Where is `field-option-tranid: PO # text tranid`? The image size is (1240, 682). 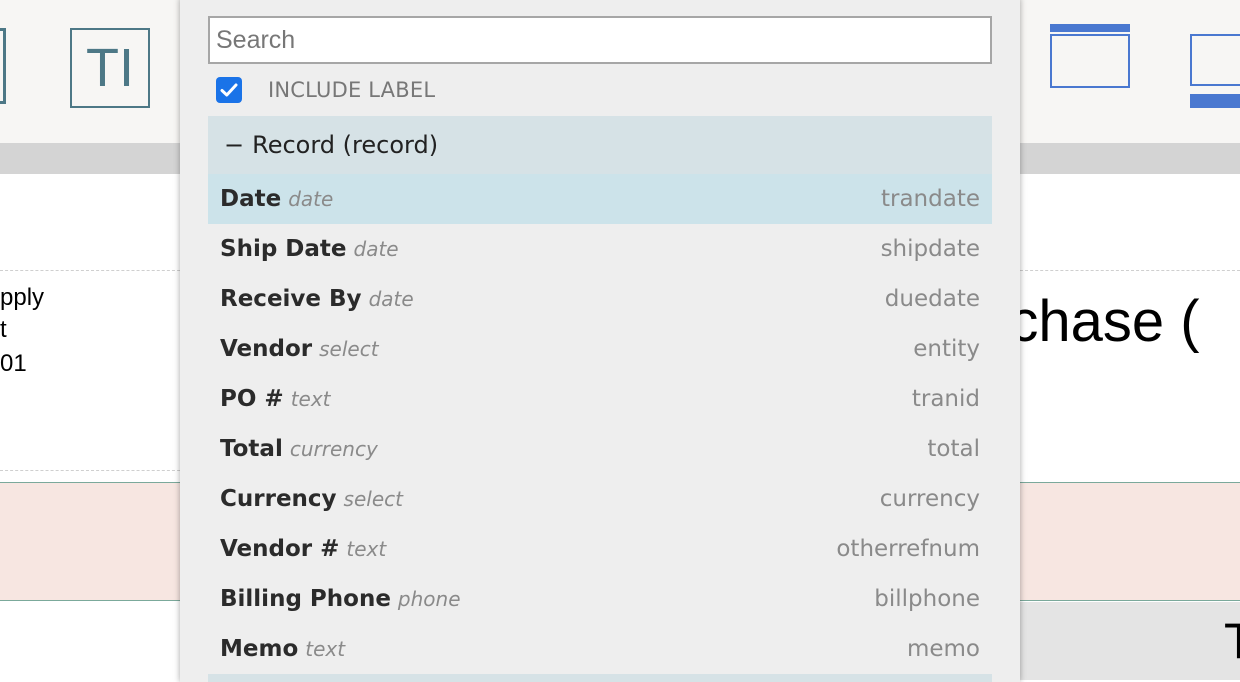 field-option-tranid: PO # text tranid is located at coordinates (600, 399).